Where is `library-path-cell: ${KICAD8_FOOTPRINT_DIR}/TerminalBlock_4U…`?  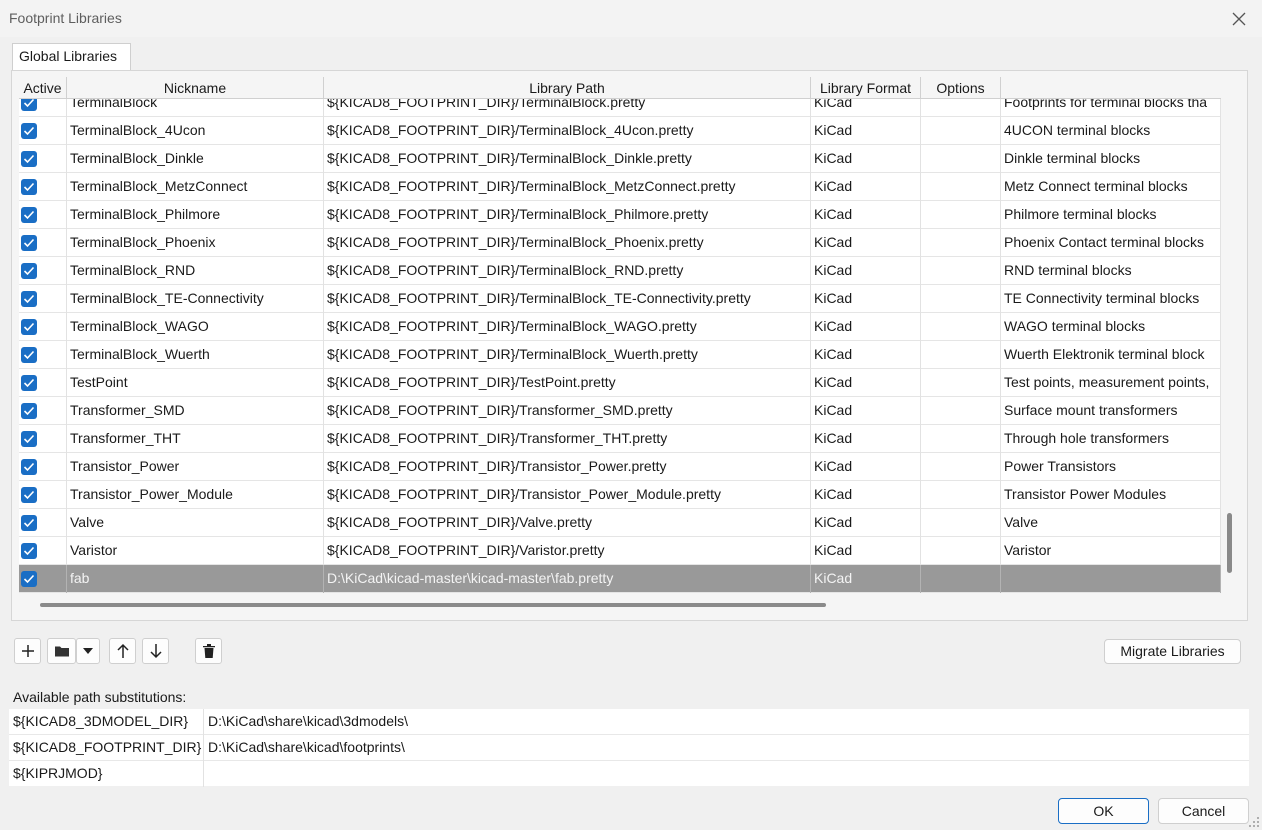
library-path-cell: ${KICAD8_FOOTPRINT_DIR}/TerminalBlock_4U… is located at coordinates (567, 131).